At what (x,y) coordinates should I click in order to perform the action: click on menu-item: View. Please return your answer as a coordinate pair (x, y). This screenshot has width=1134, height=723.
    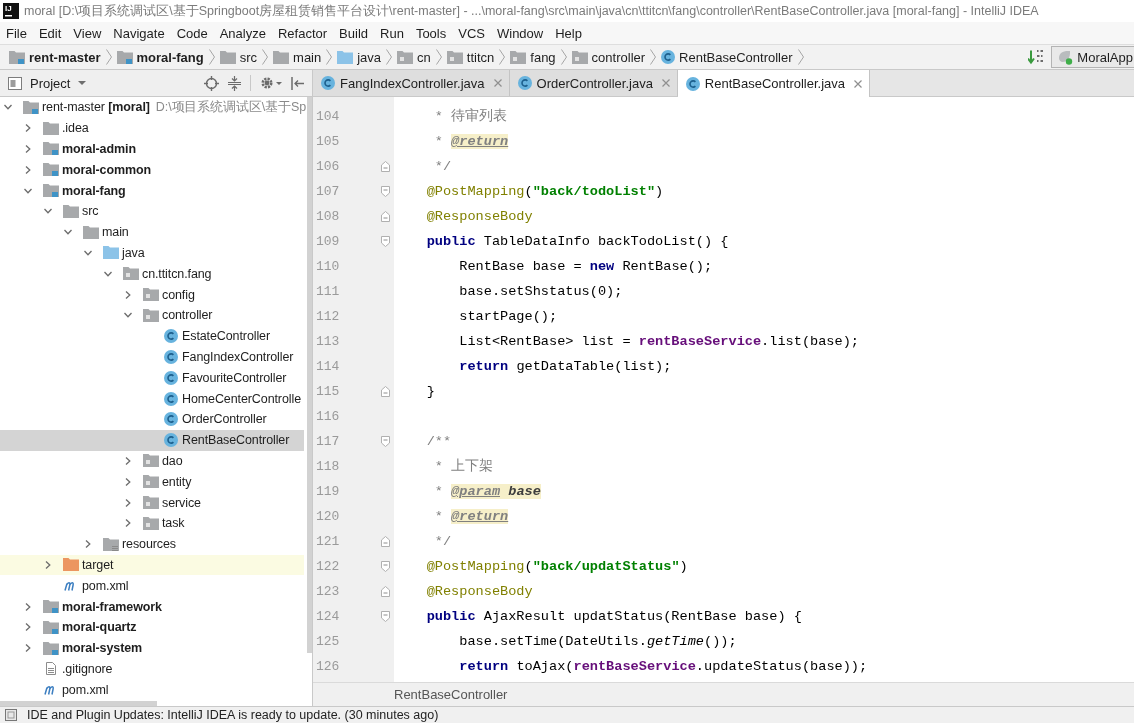
    Looking at the image, I should click on (87, 33).